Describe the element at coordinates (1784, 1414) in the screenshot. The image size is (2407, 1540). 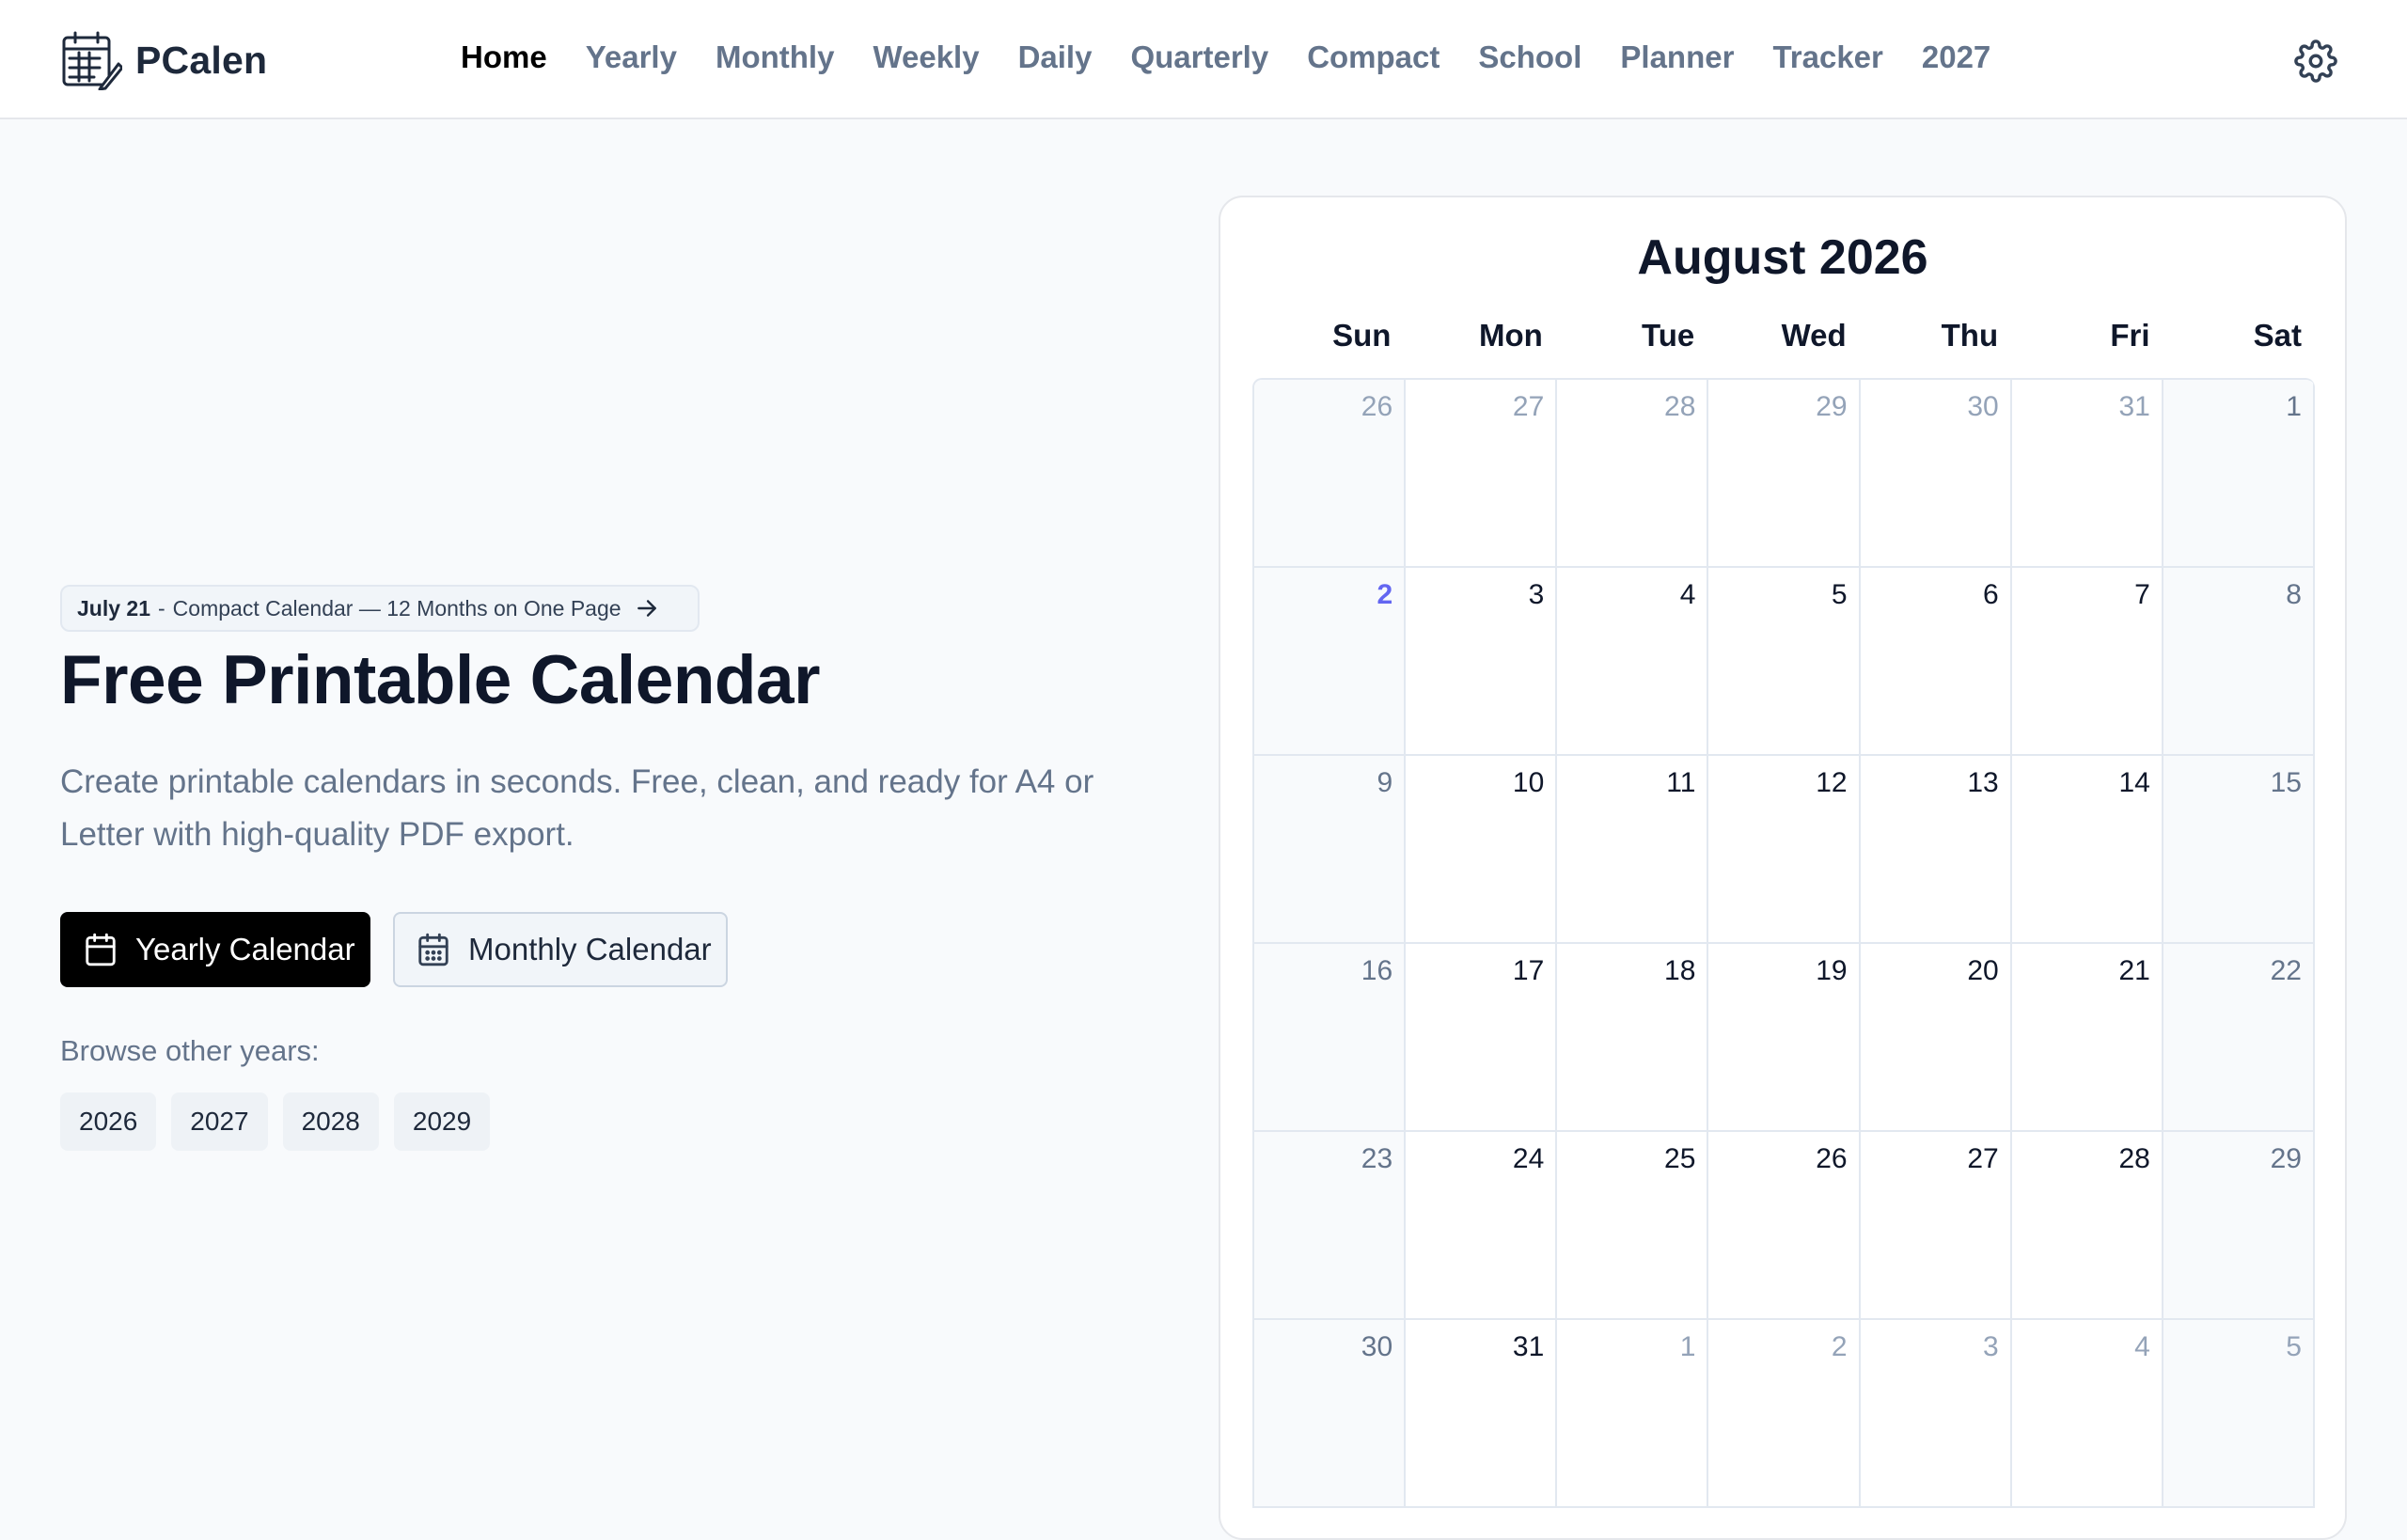
I see `calendar-day-cell: 2` at that location.